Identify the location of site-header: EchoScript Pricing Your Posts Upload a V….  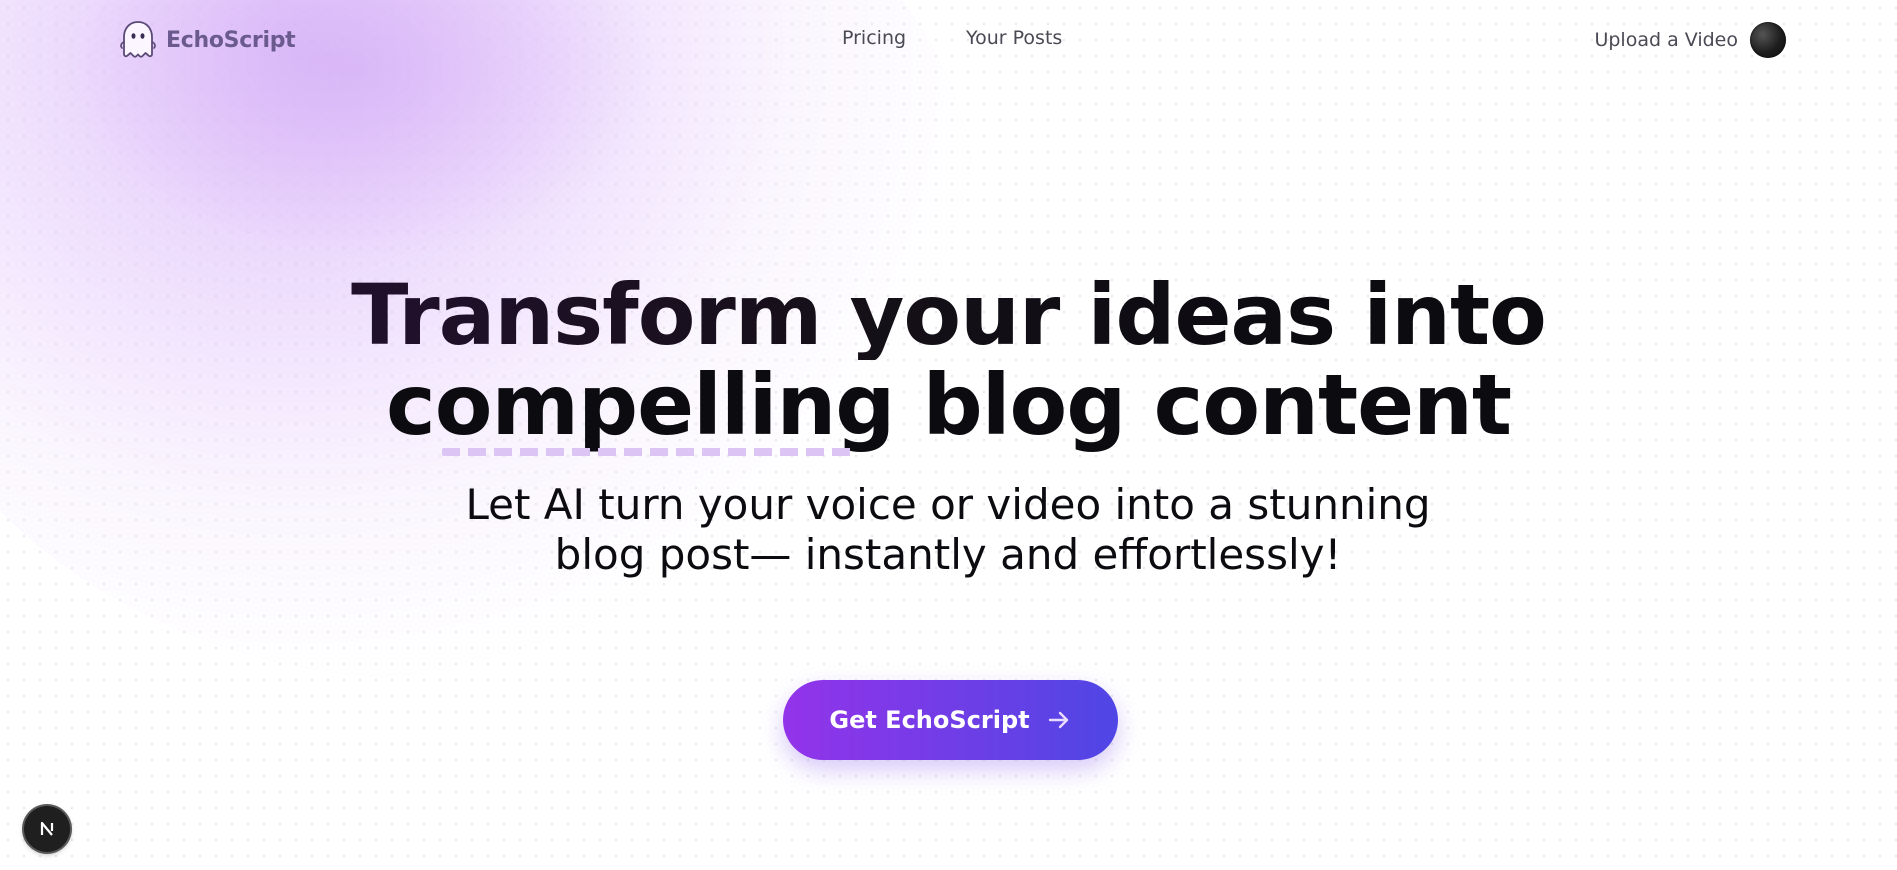
(948, 40).